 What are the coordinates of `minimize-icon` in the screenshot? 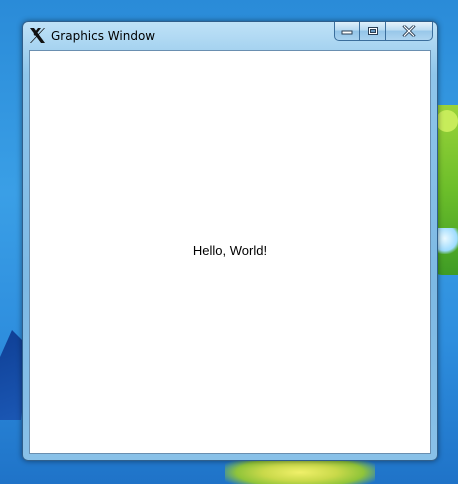 It's located at (347, 32).